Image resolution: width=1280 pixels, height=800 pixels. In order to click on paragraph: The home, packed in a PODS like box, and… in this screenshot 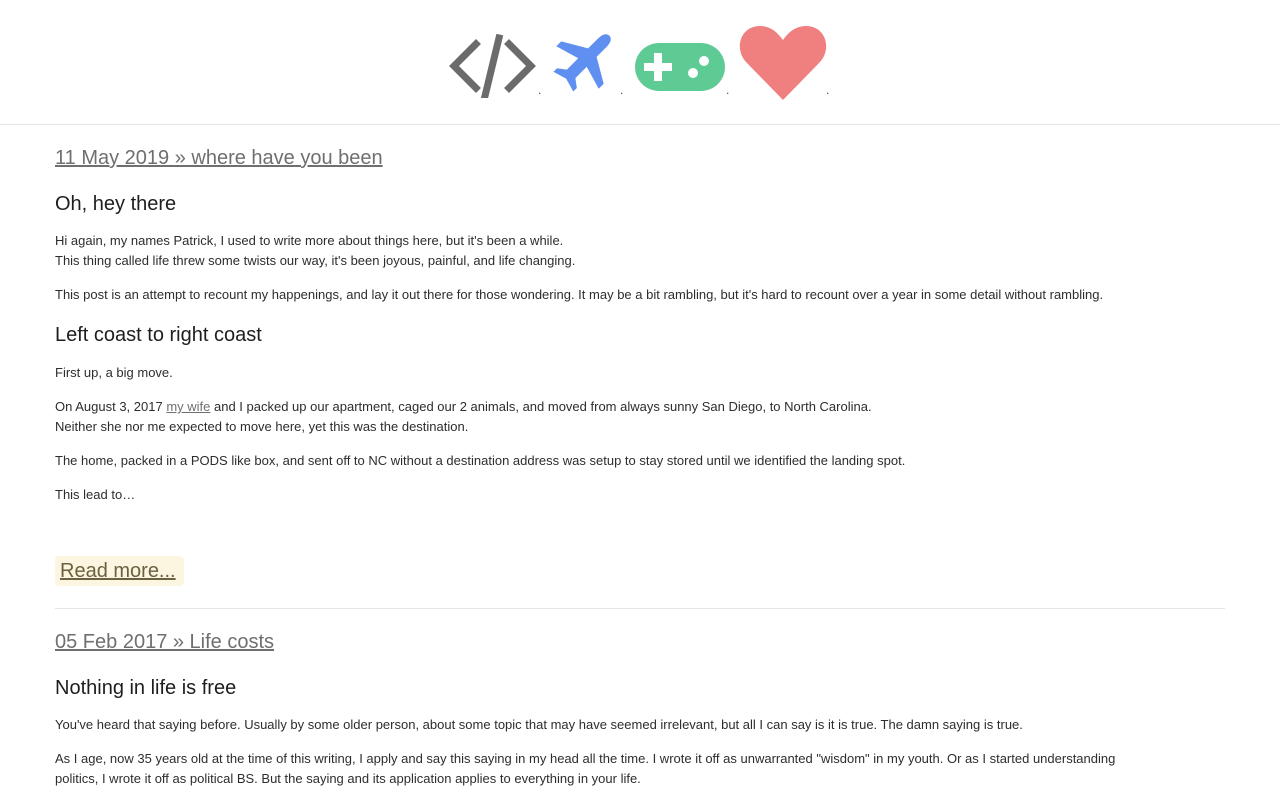, I will do `click(480, 460)`.